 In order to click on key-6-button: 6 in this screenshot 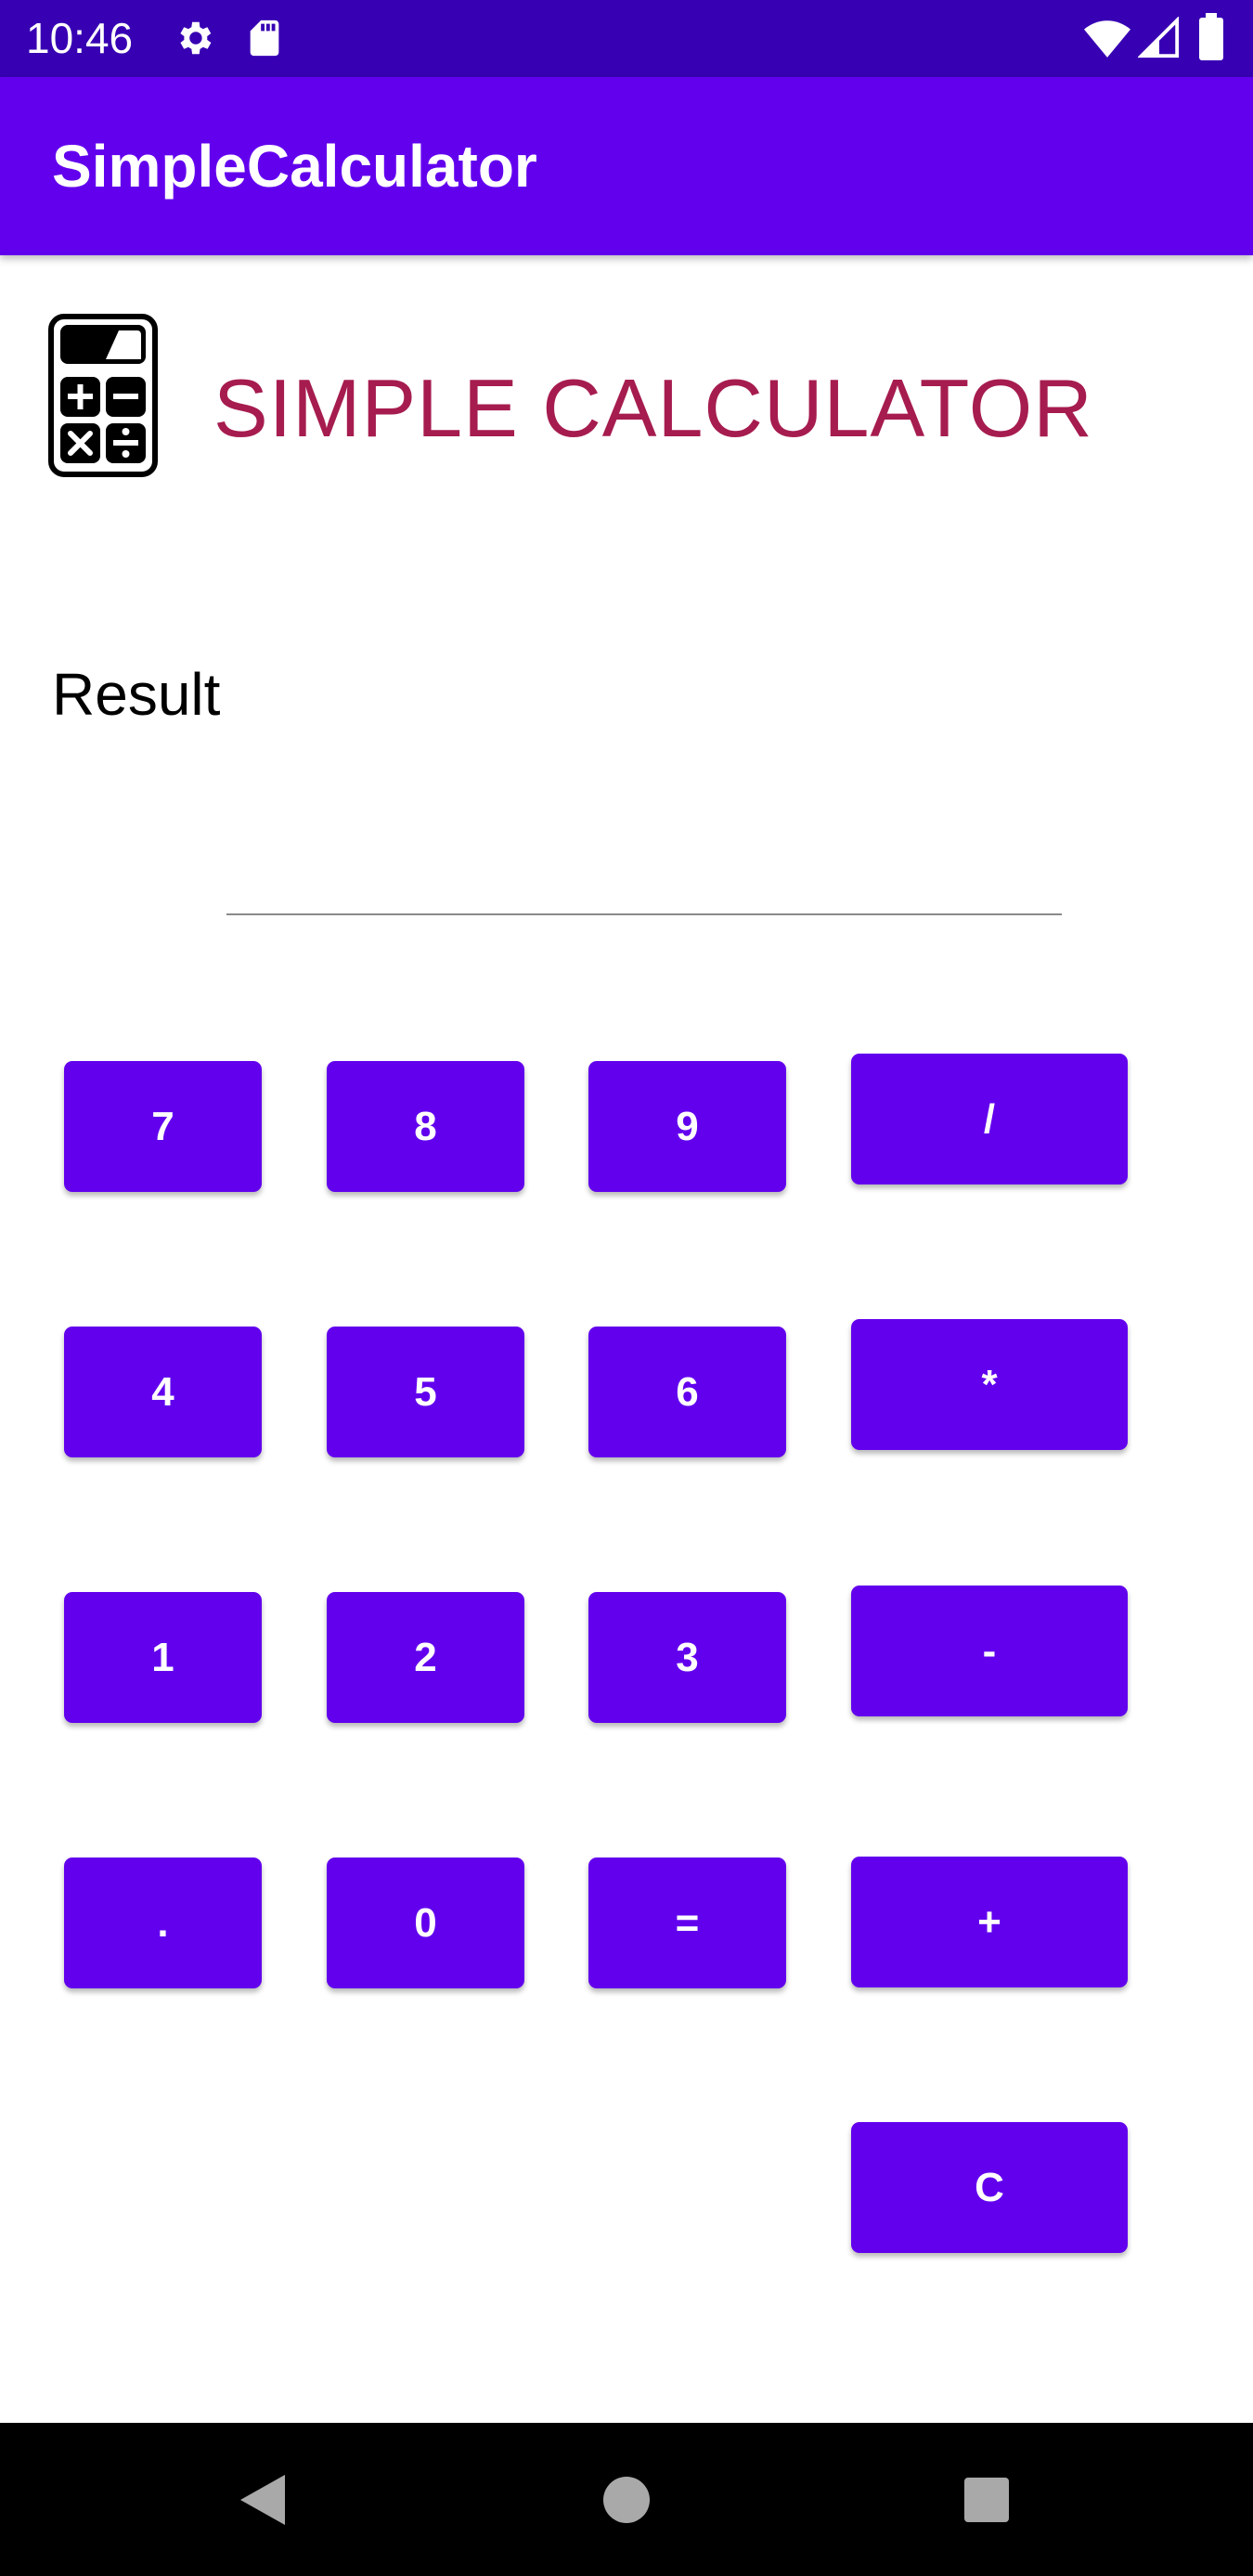, I will do `click(687, 1392)`.